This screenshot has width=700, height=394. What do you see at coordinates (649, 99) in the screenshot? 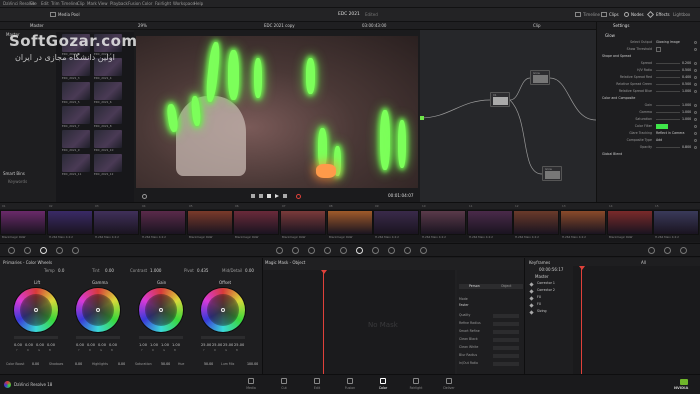
I see `inspector-row: Color and Composite` at bounding box center [649, 99].